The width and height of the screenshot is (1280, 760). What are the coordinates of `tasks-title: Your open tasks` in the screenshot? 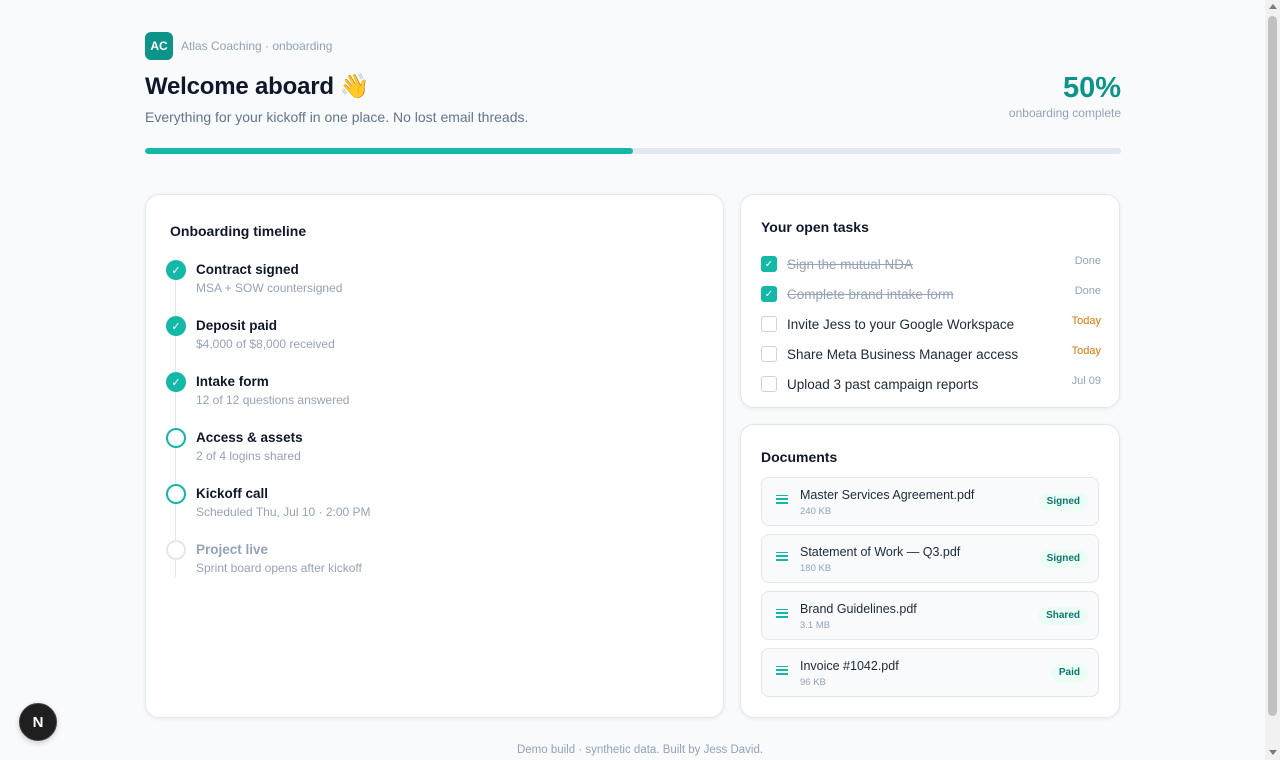 It's located at (815, 227).